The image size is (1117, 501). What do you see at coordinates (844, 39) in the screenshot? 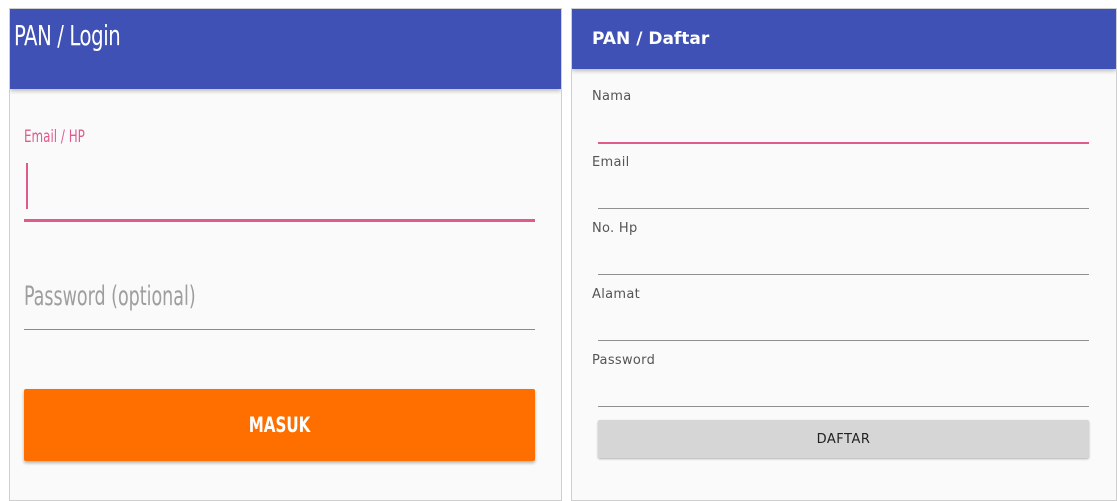
I see `daftar-app-bar: PAN / Daftar` at bounding box center [844, 39].